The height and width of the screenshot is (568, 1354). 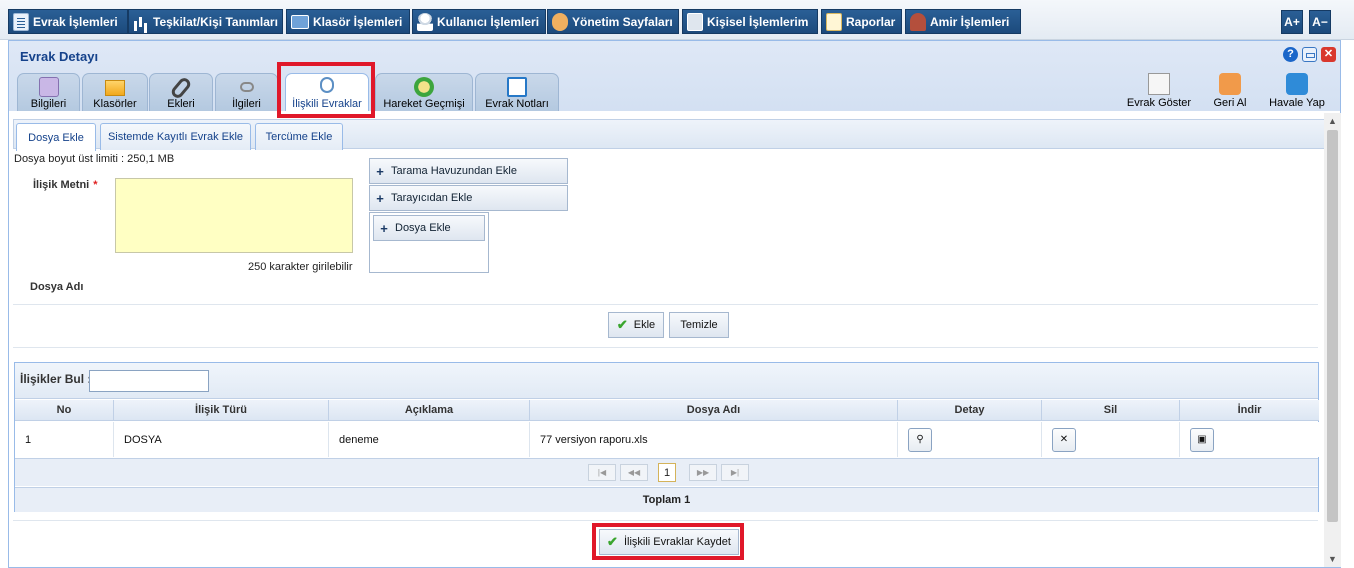 What do you see at coordinates (64, 410) in the screenshot?
I see `column-header-no: No` at bounding box center [64, 410].